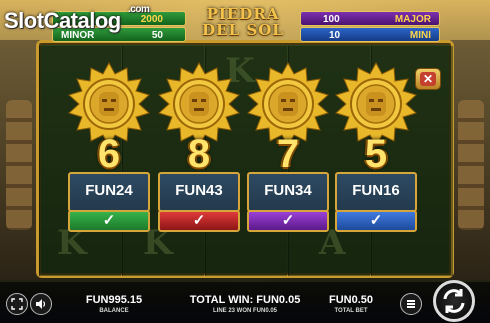 This screenshot has height=323, width=490. I want to click on card-label: FUN43, so click(199, 190).